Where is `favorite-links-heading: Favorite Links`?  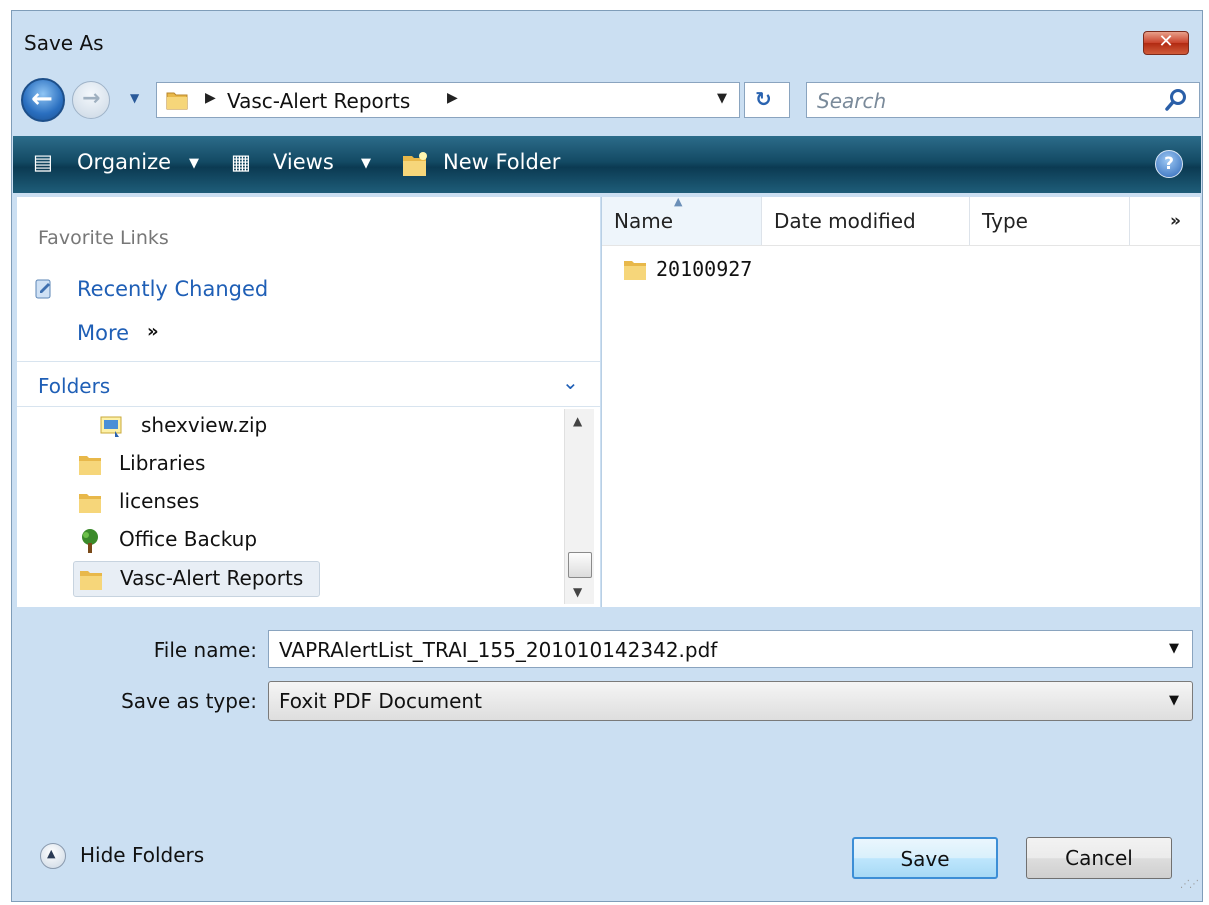 favorite-links-heading: Favorite Links is located at coordinates (103, 238).